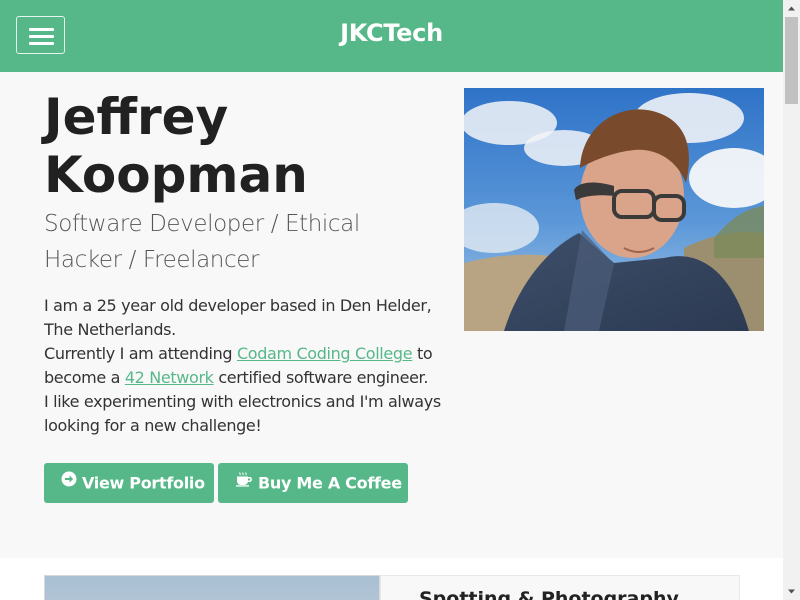 This screenshot has width=800, height=600. I want to click on scrollbar-thumb, so click(791, 60).